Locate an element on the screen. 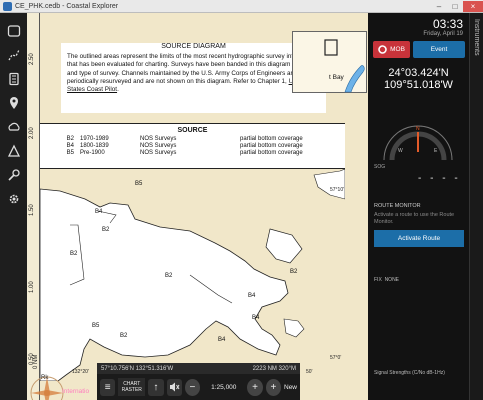  ruler-label: 2.00 is located at coordinates (32, 133).